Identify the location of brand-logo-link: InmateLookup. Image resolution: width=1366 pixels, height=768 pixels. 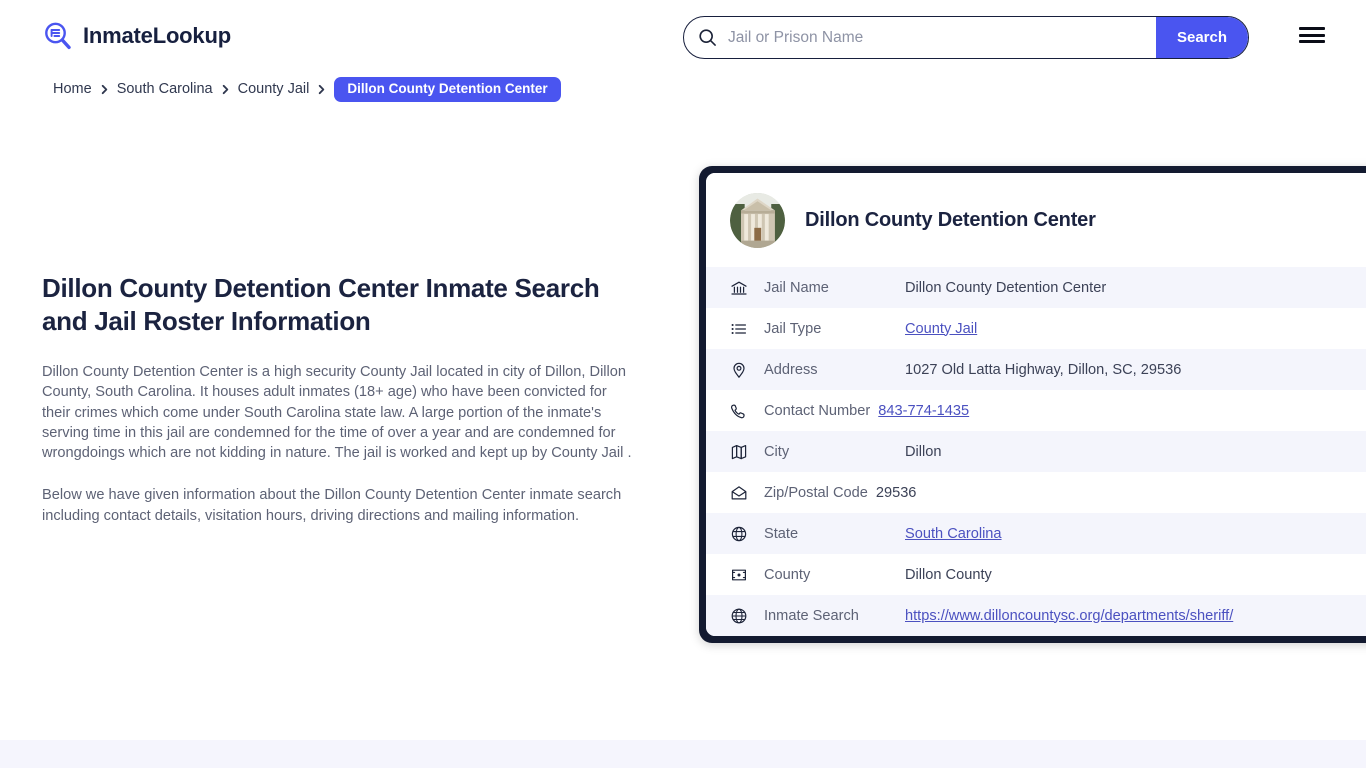
(136, 36).